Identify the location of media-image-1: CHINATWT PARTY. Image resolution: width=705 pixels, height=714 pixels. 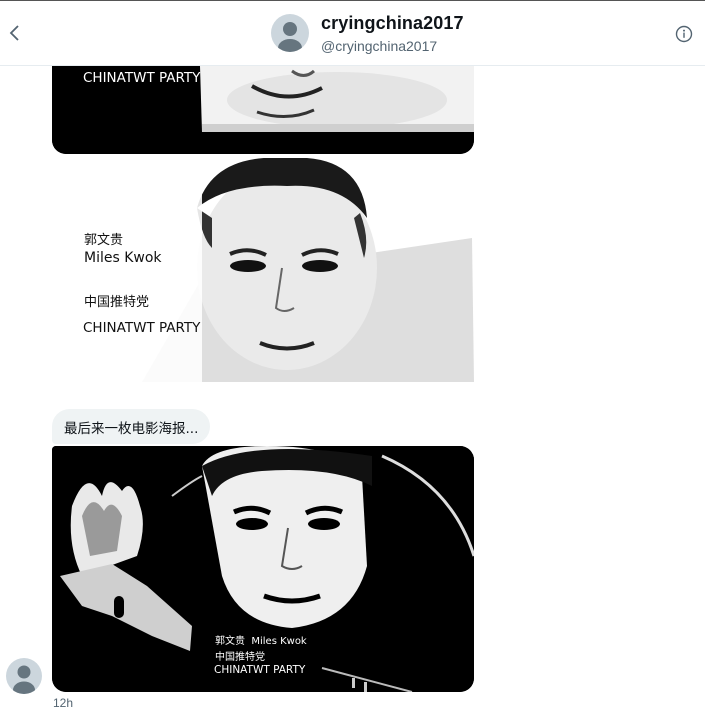
(263, 110).